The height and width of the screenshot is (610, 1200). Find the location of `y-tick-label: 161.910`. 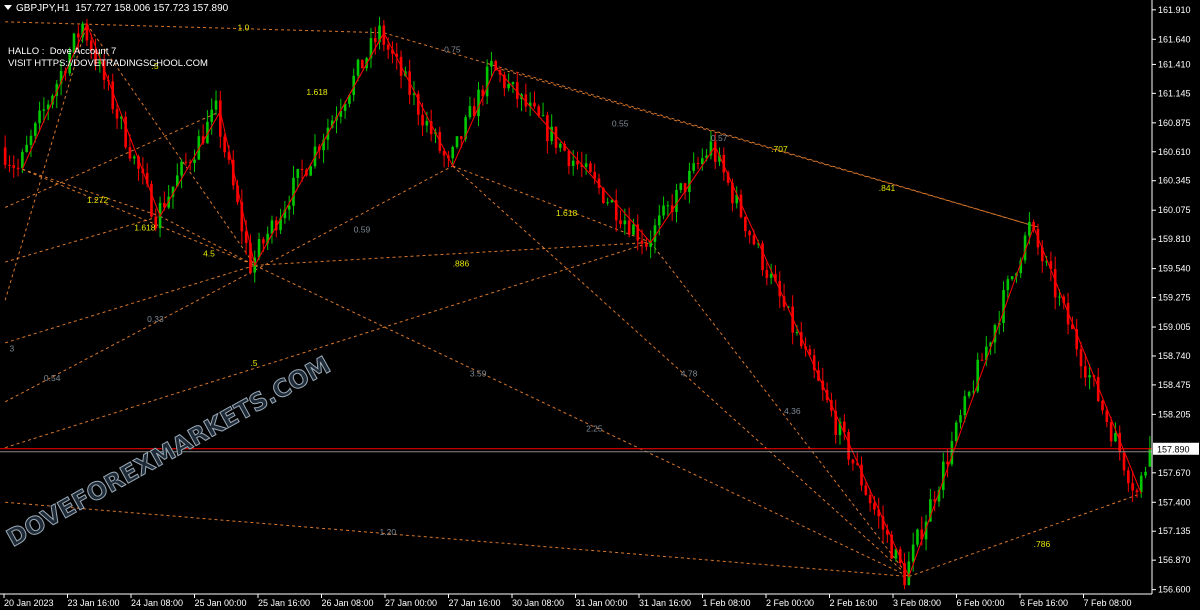

y-tick-label: 161.910 is located at coordinates (1174, 10).